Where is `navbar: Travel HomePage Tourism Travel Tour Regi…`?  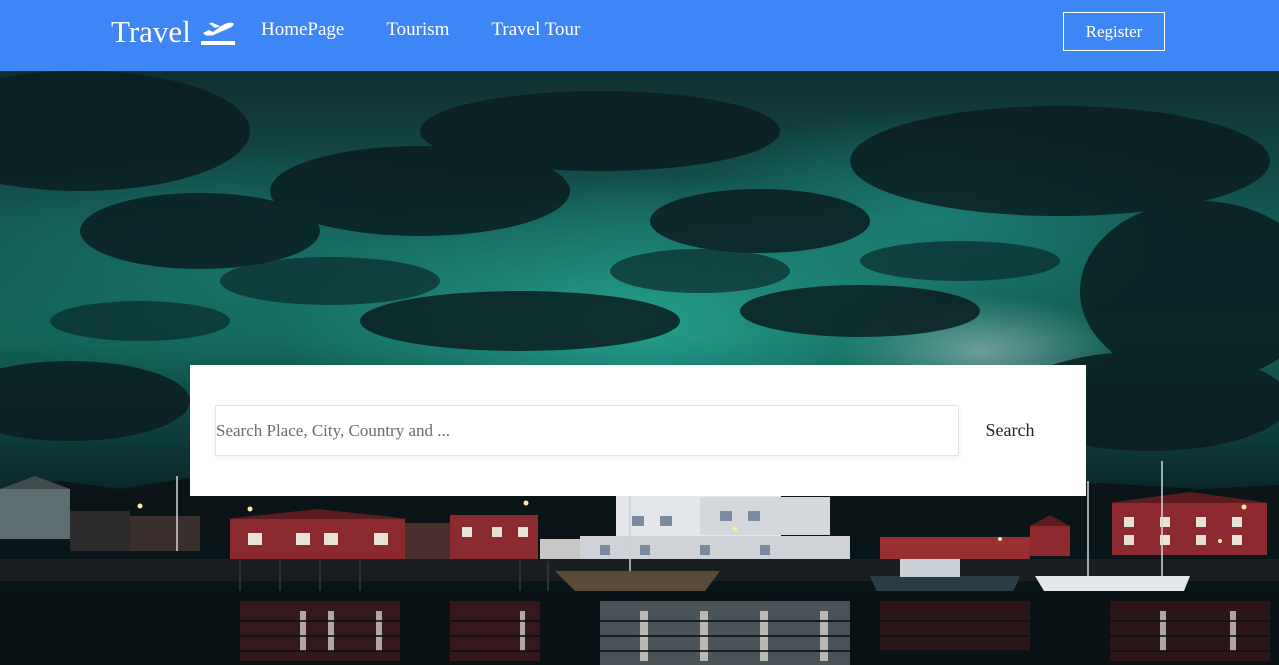
navbar: Travel HomePage Tourism Travel Tour Regi… is located at coordinates (639, 35).